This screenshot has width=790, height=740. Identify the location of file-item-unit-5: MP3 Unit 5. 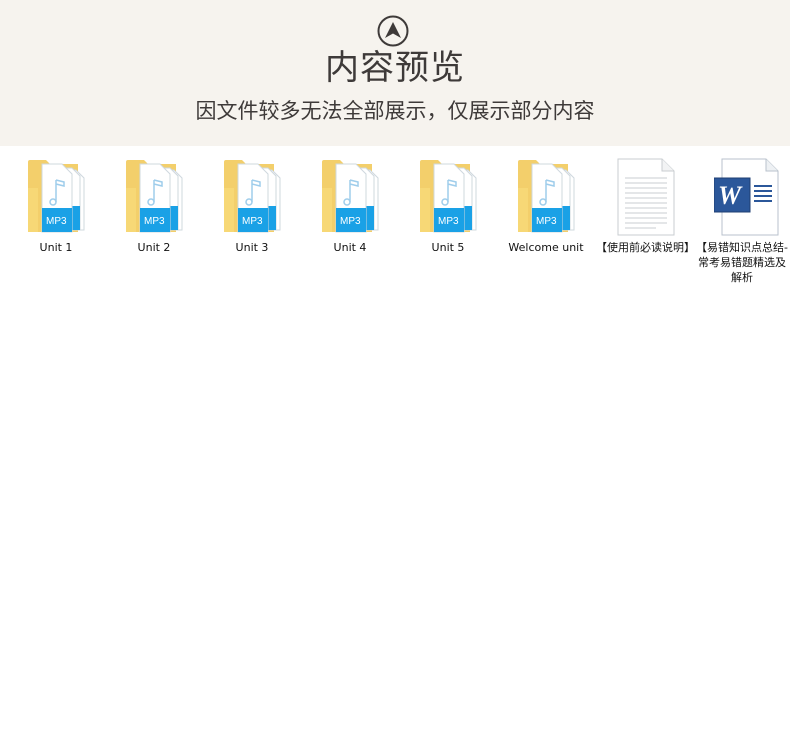
(448, 226).